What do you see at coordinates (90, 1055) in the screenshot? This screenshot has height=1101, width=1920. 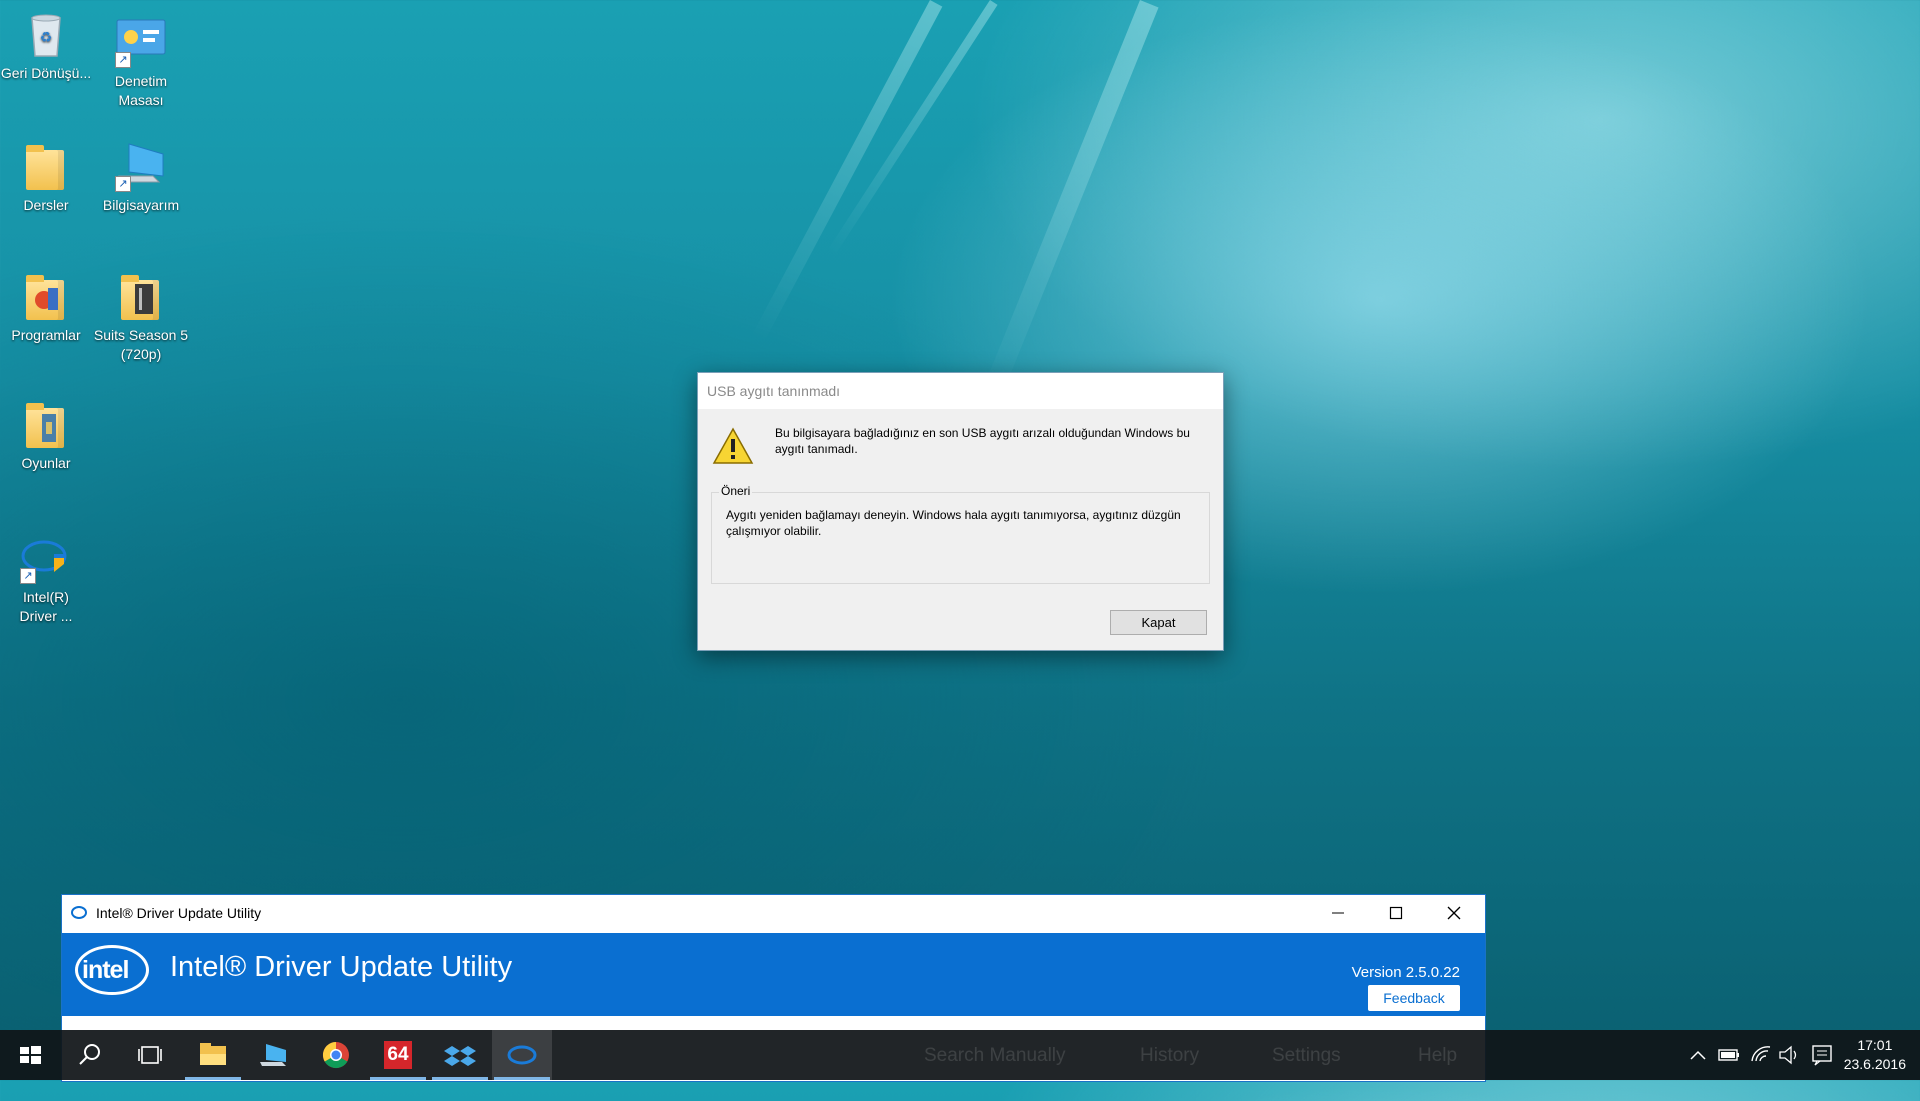 I see `search-button` at bounding box center [90, 1055].